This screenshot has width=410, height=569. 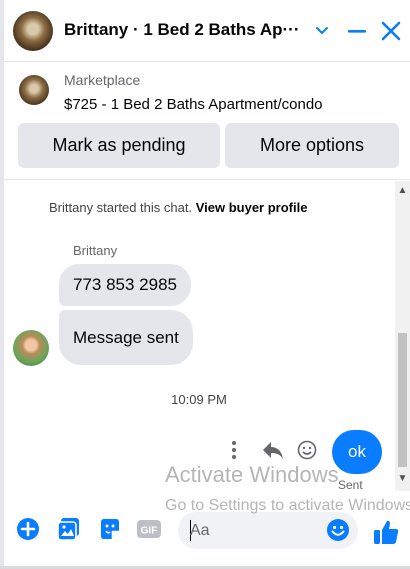 What do you see at coordinates (186, 30) in the screenshot?
I see `chat-title: Brittany · 1 Bed 2 Baths Ap···` at bounding box center [186, 30].